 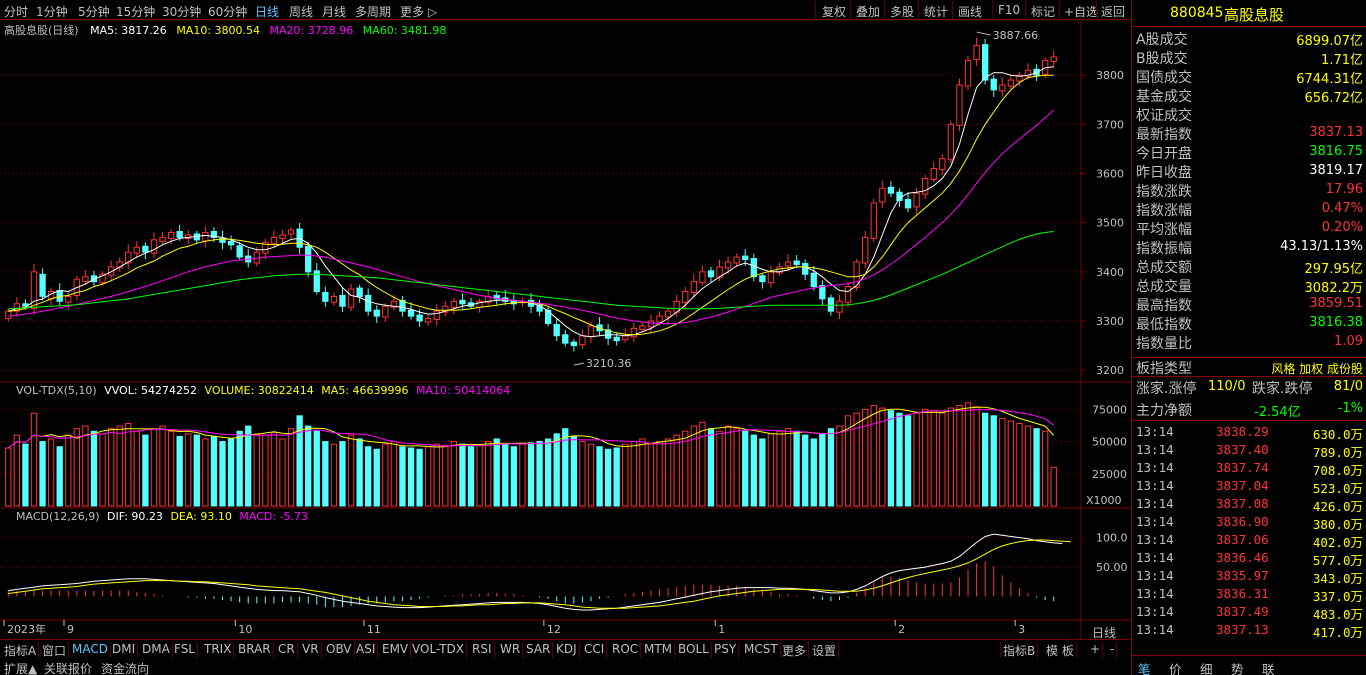 What do you see at coordinates (1081, 11) in the screenshot?
I see `add-favorite-button: +自选` at bounding box center [1081, 11].